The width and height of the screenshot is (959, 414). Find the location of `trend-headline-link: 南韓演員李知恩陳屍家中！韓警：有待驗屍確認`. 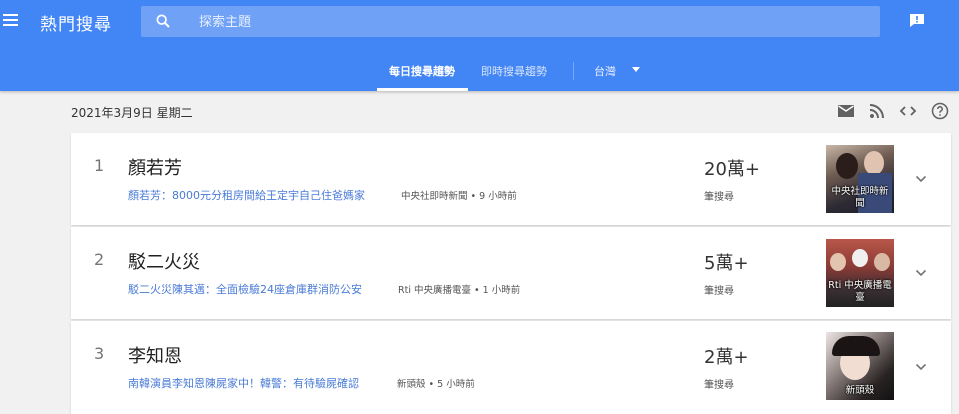

trend-headline-link: 南韓演員李知恩陳屍家中！韓警：有待驗屍確認 is located at coordinates (243, 383).